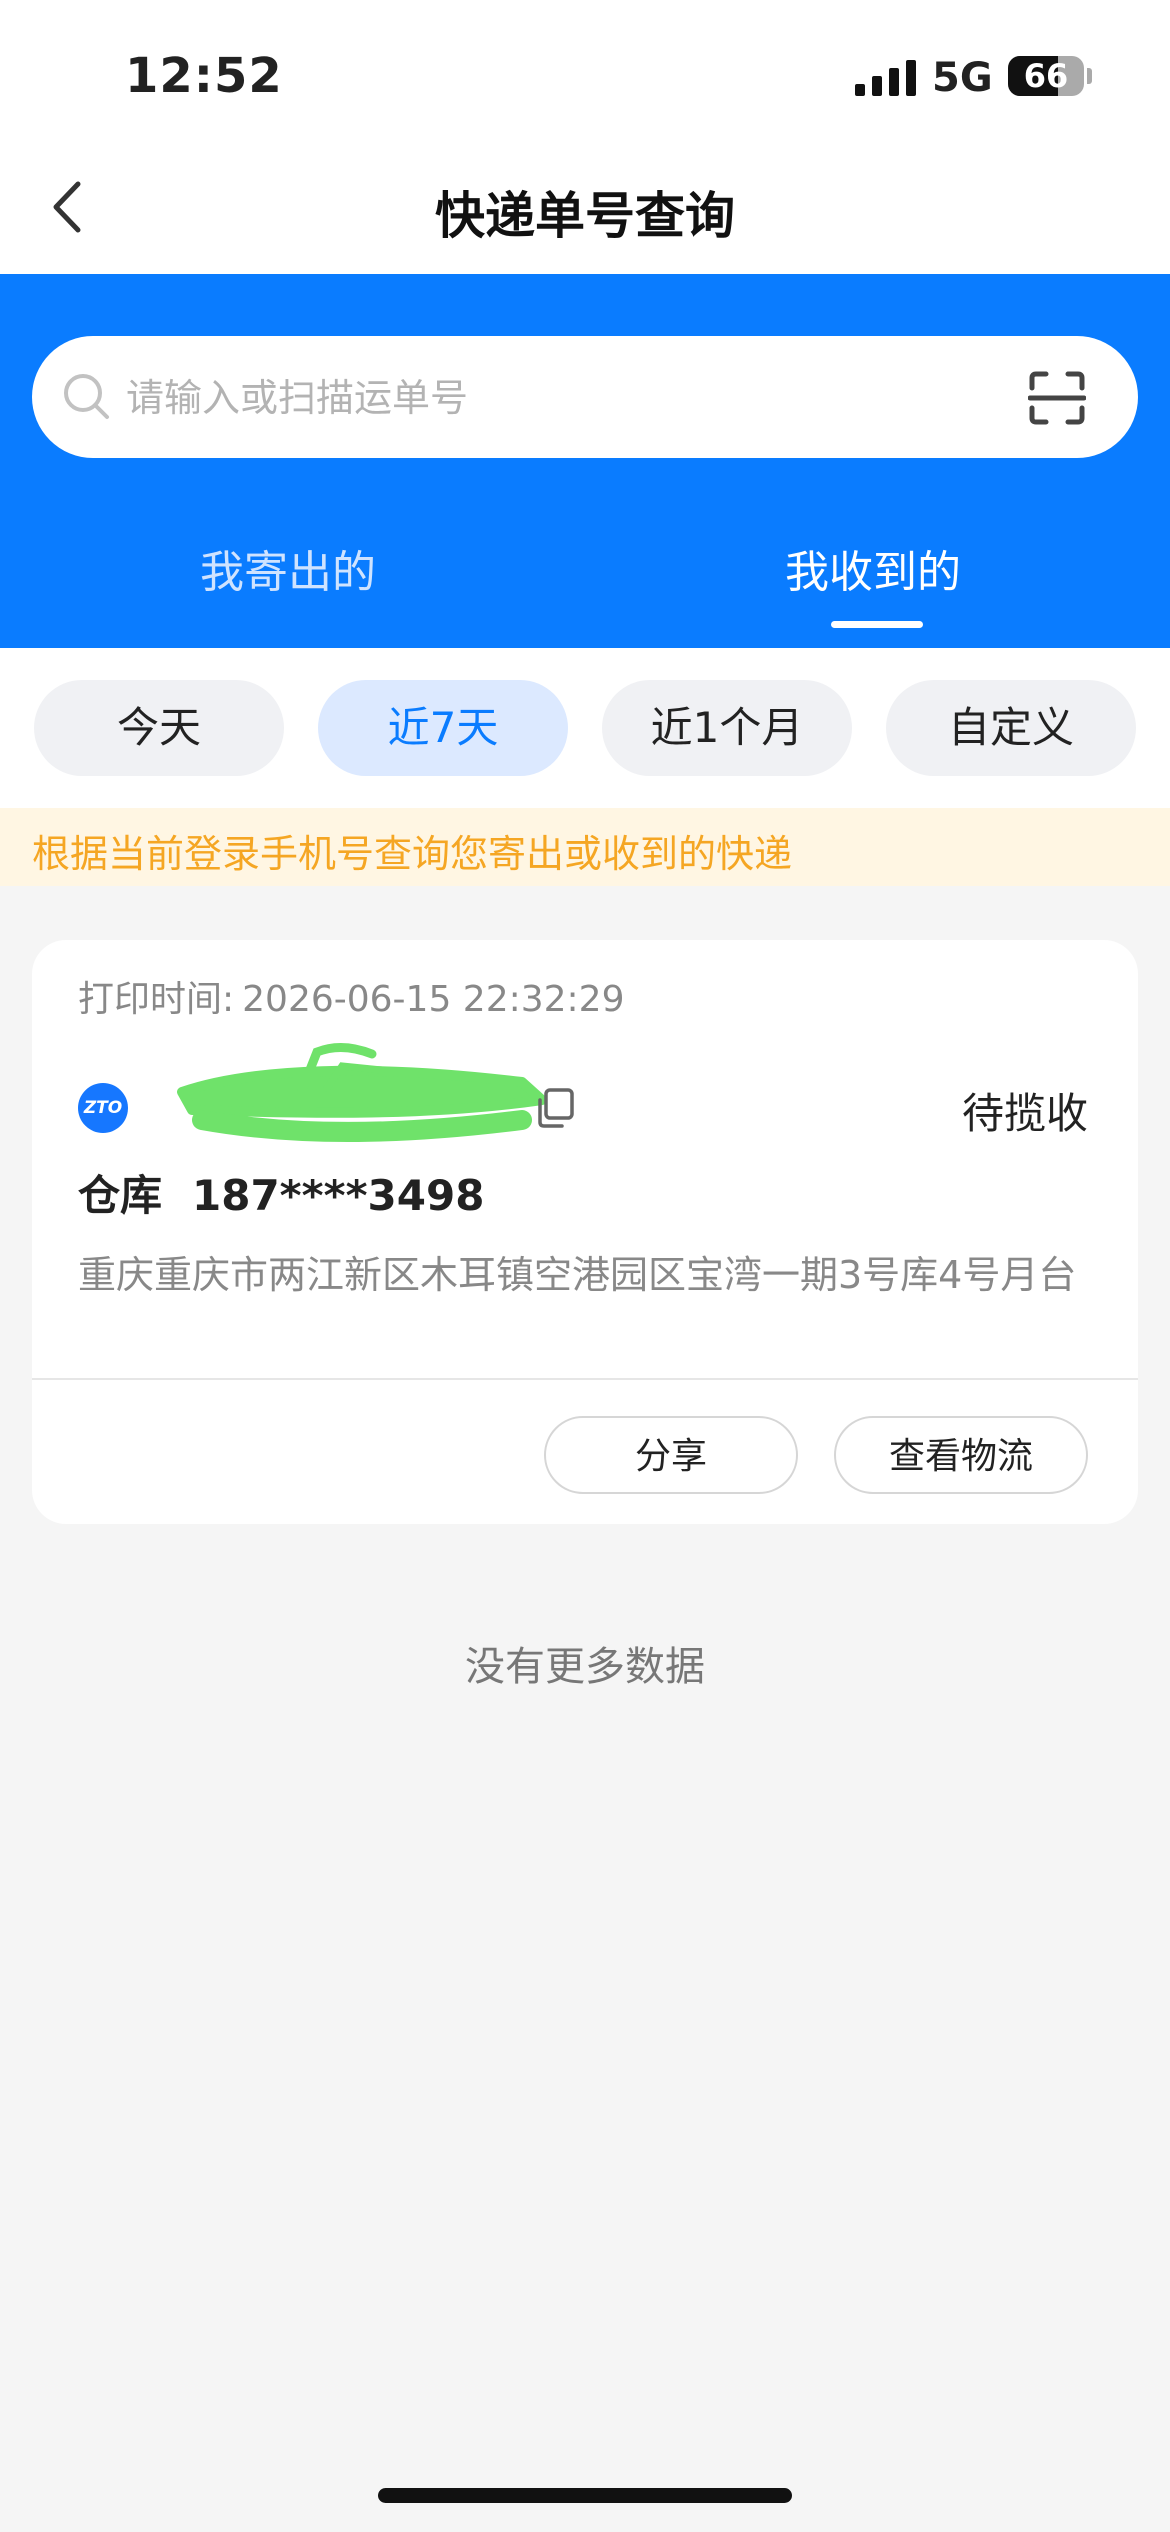 Image resolution: width=1170 pixels, height=2532 pixels. Describe the element at coordinates (585, 216) in the screenshot. I see `page-title: 快递单号查询` at that location.